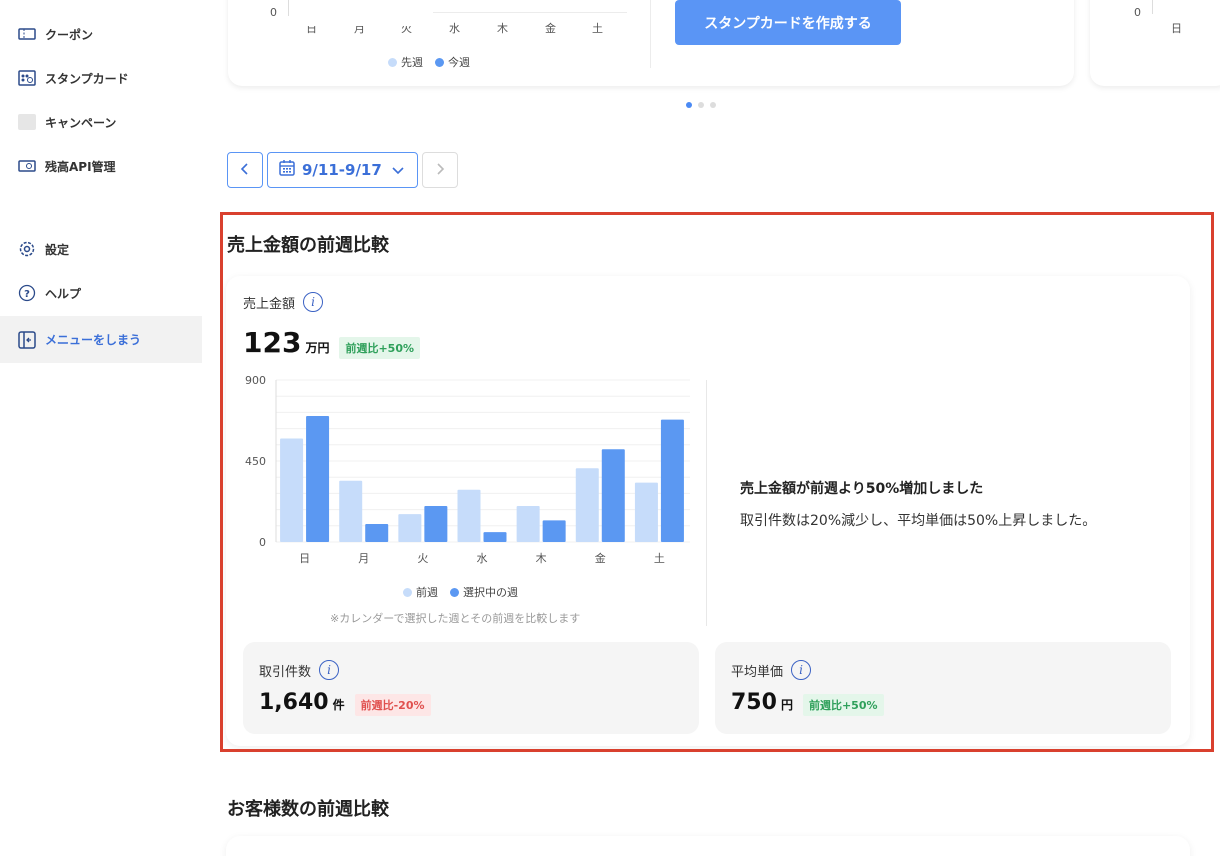 This screenshot has height=856, width=1220. I want to click on sidebar-item-help: ? ヘルプ, so click(101, 293).